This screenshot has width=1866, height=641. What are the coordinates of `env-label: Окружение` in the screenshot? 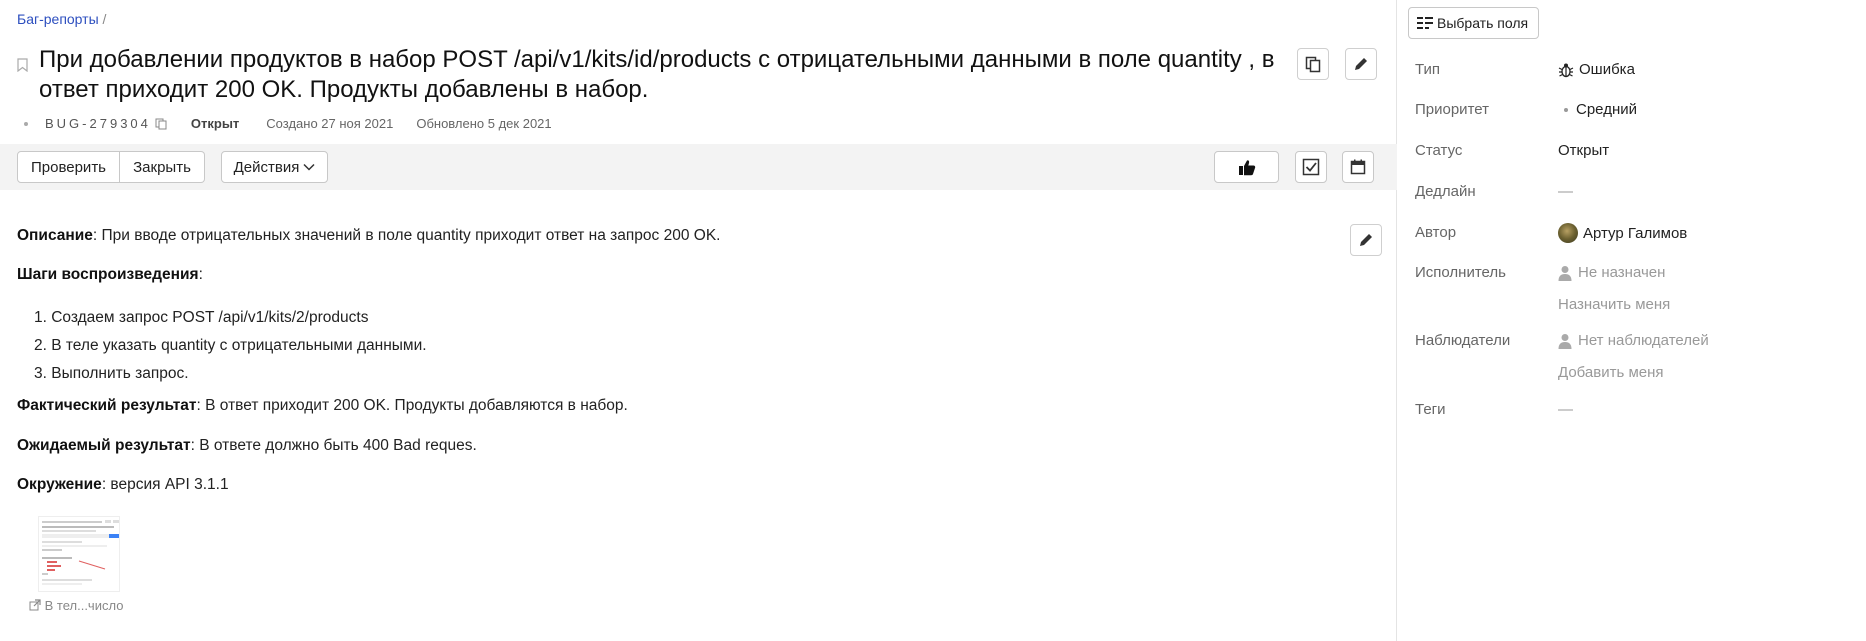 It's located at (59, 484).